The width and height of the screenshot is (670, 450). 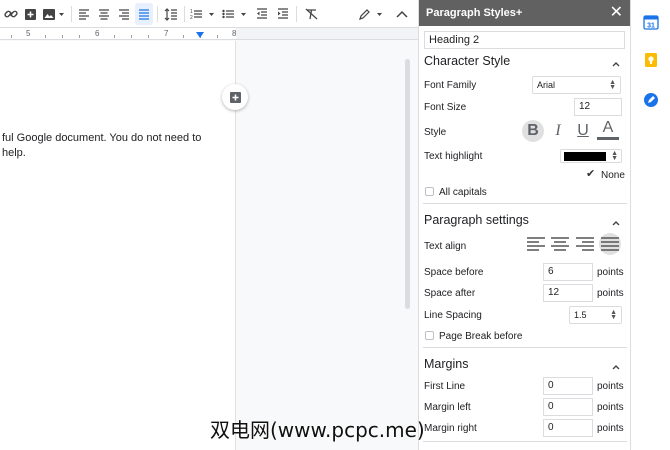 I want to click on style-name-input: Heading 2, so click(x=524, y=40).